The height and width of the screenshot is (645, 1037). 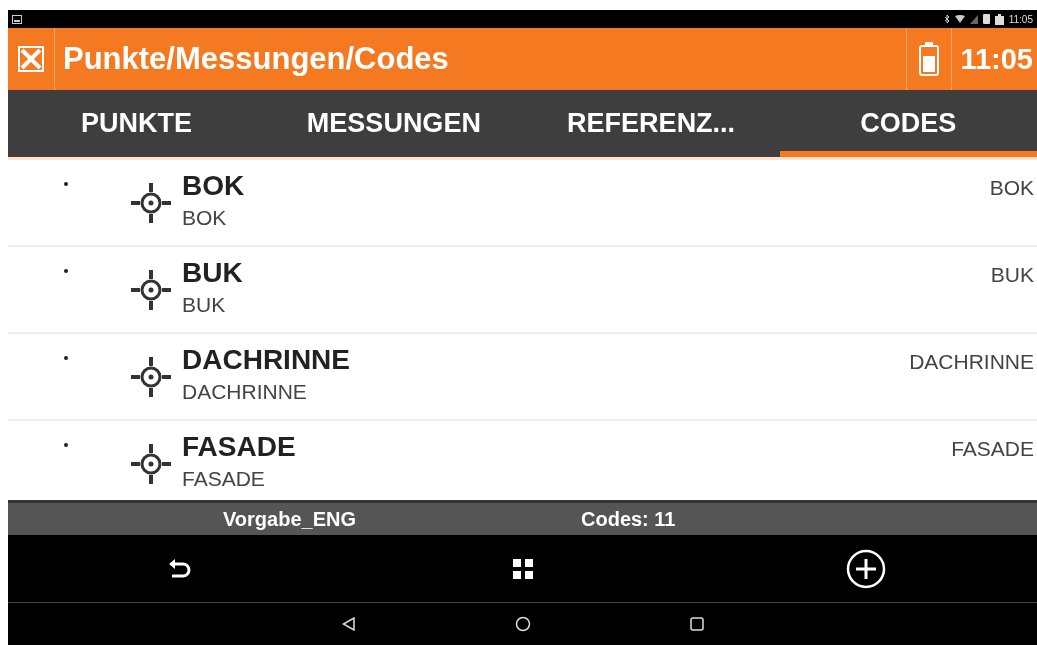 I want to click on sim-icon, so click(x=986, y=19).